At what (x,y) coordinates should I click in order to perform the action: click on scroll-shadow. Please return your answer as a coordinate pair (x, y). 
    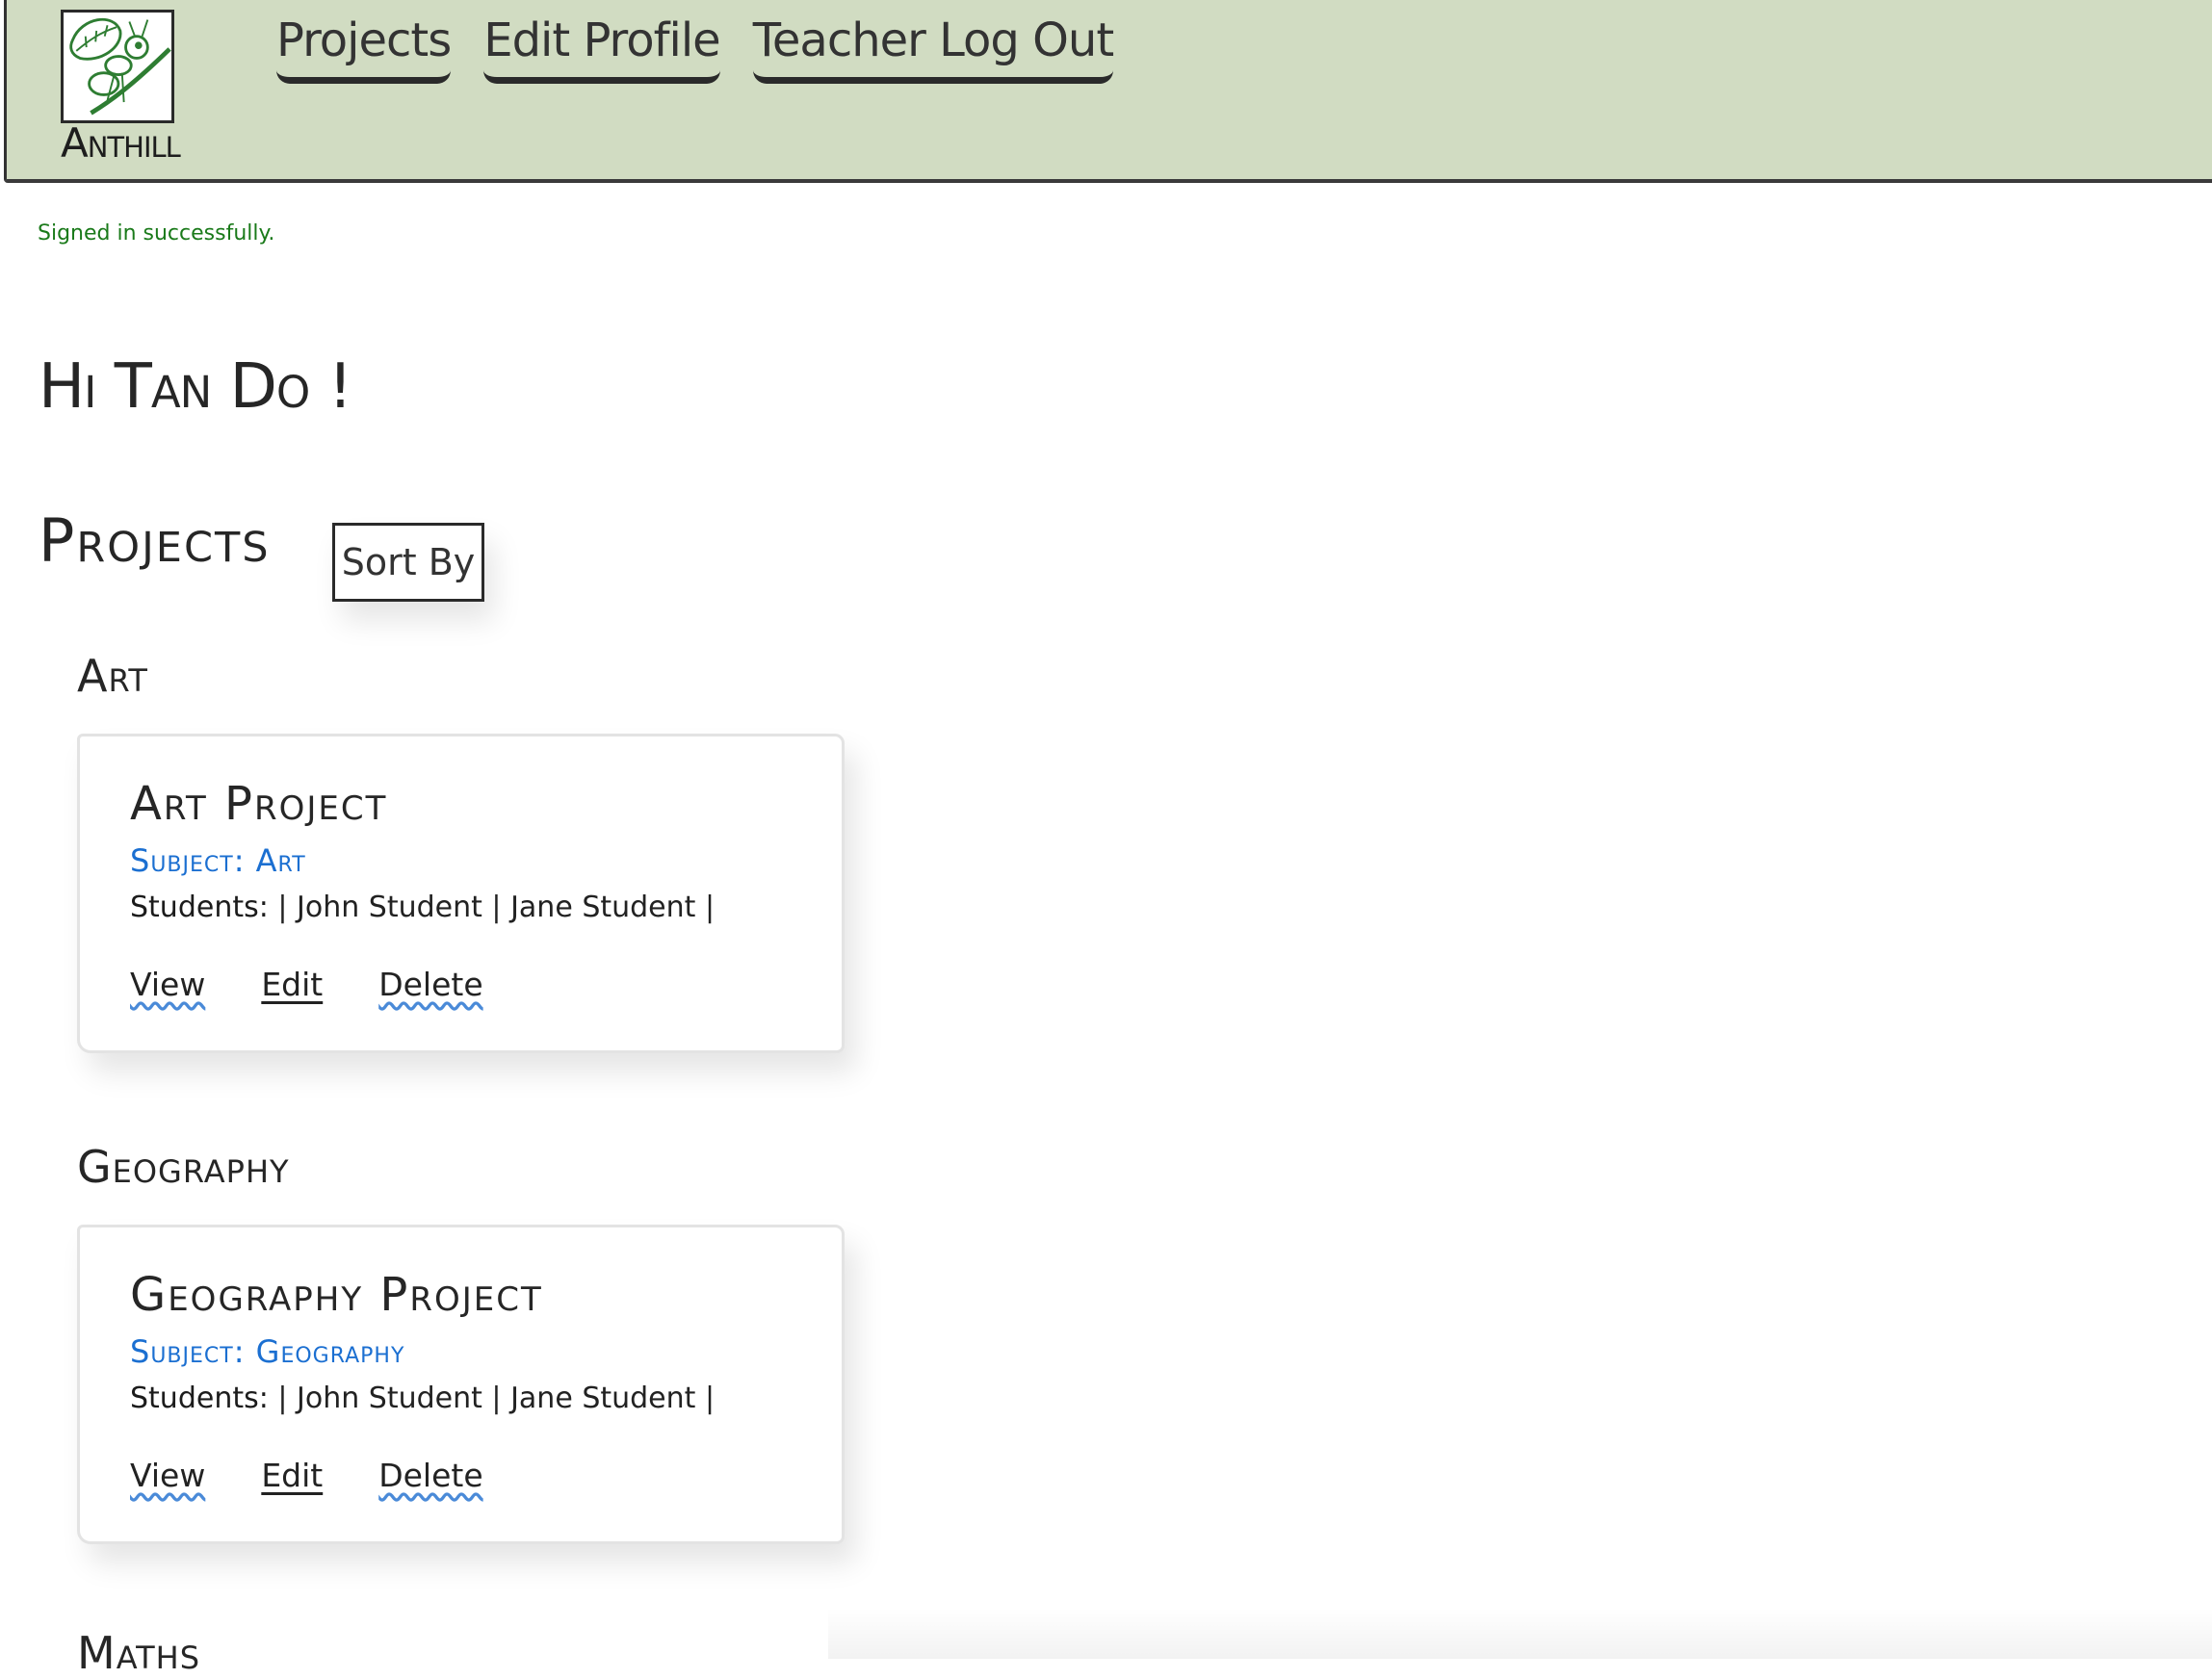
    Looking at the image, I should click on (1520, 1633).